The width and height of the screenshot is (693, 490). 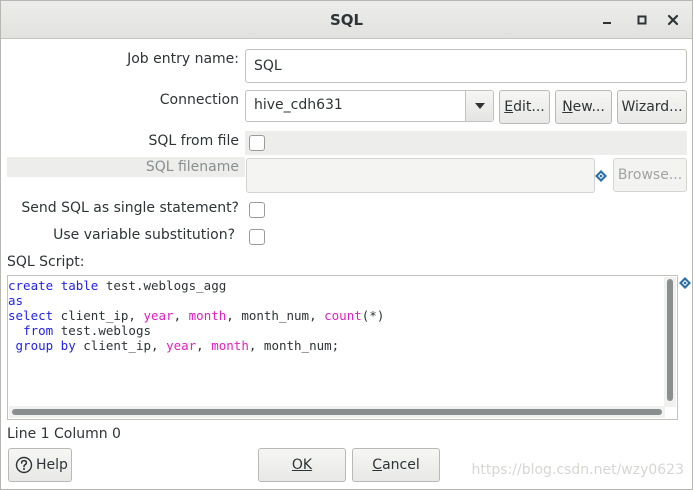 I want to click on job-entry-name-input, so click(x=466, y=66).